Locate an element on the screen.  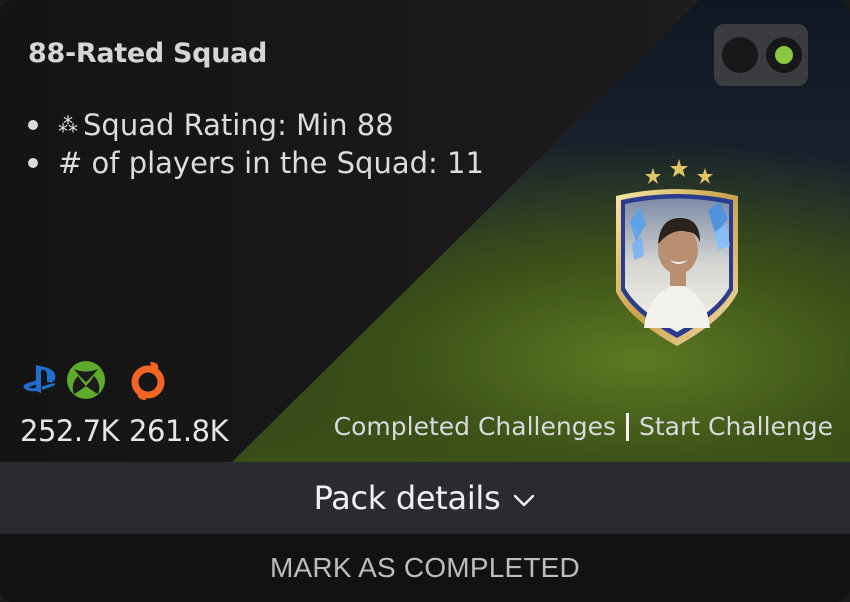
toggle-on-dot is located at coordinates (784, 55).